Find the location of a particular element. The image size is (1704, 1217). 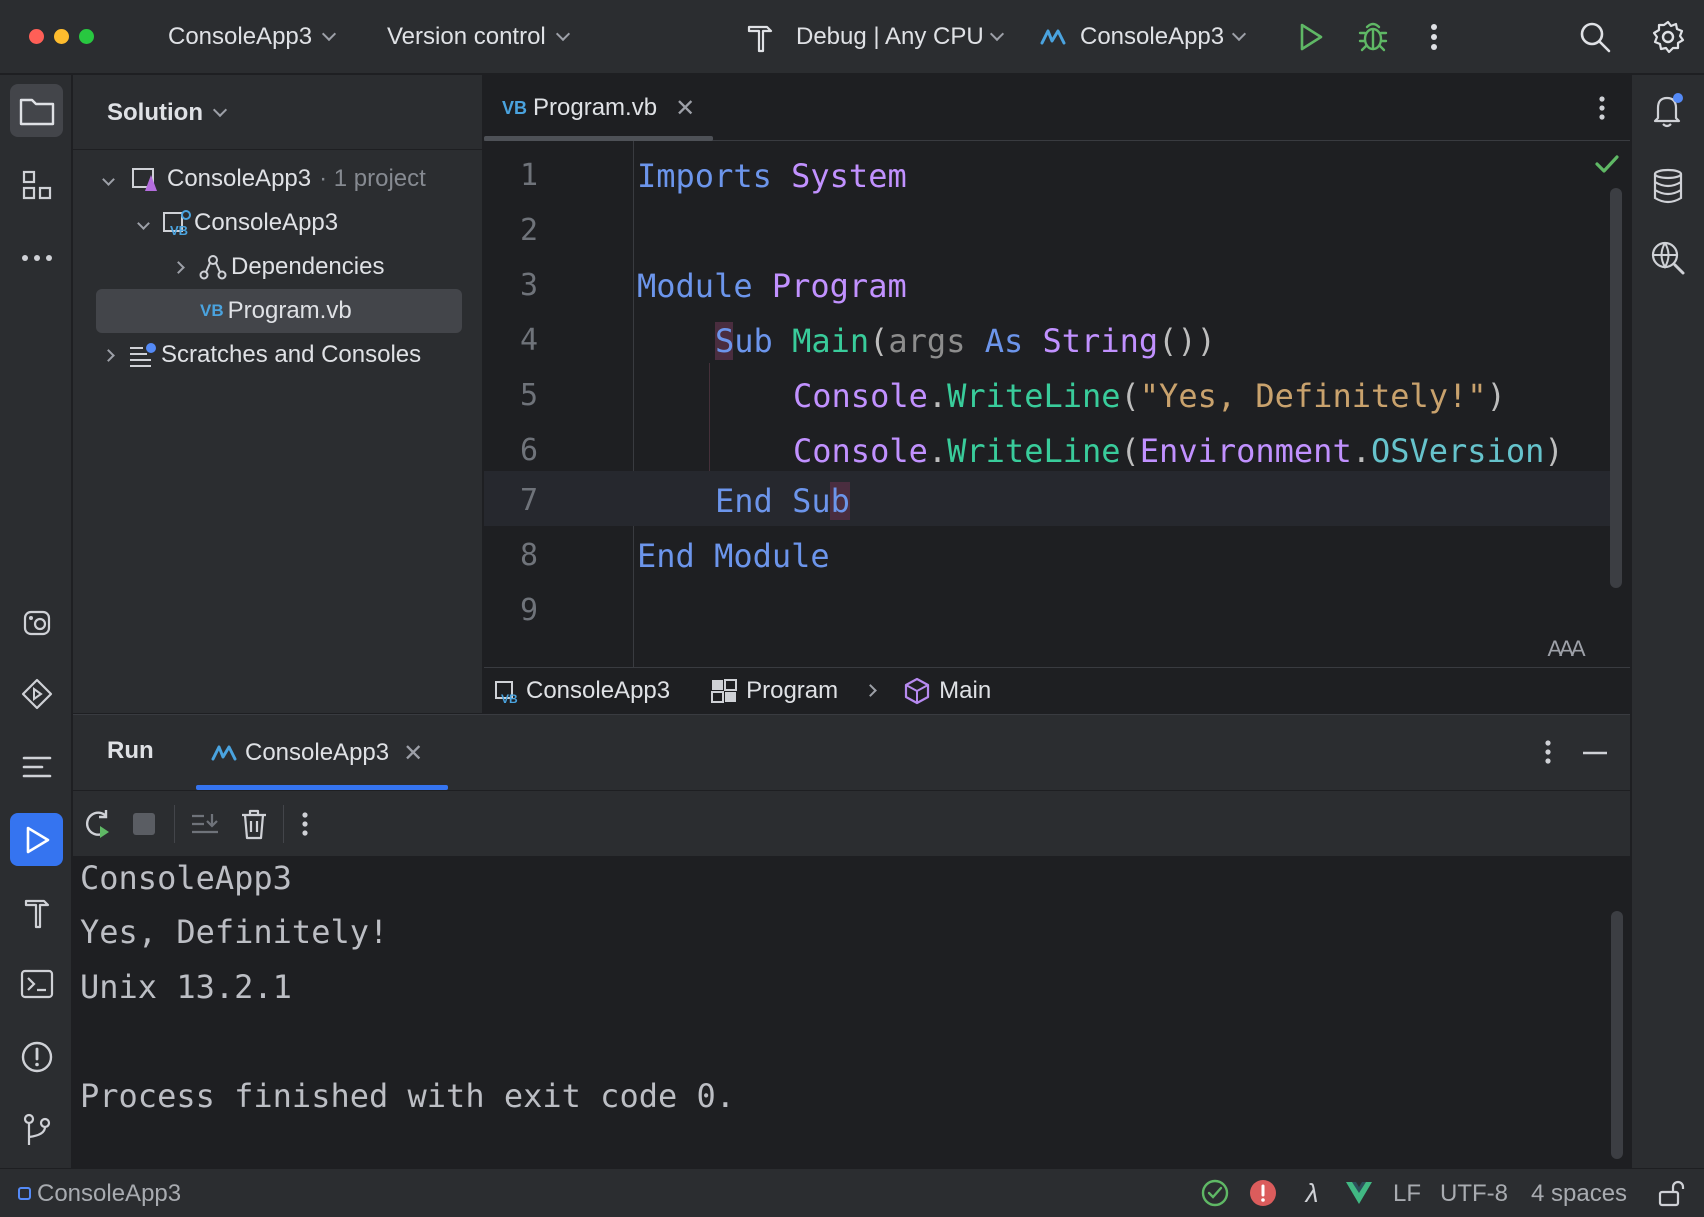

encoding-selector: UTF-8 is located at coordinates (1474, 1193).